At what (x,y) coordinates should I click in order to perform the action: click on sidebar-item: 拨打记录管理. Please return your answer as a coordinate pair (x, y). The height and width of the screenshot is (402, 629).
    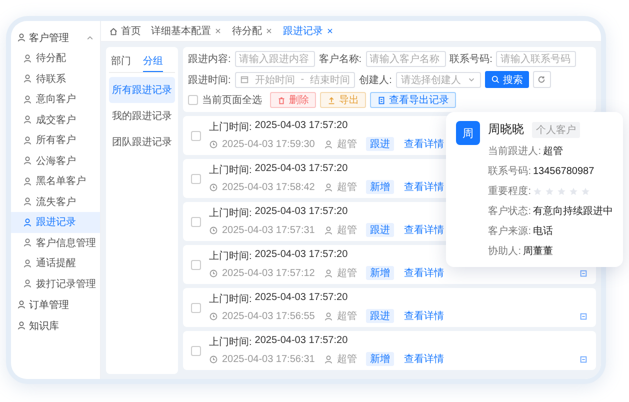
    Looking at the image, I should click on (55, 284).